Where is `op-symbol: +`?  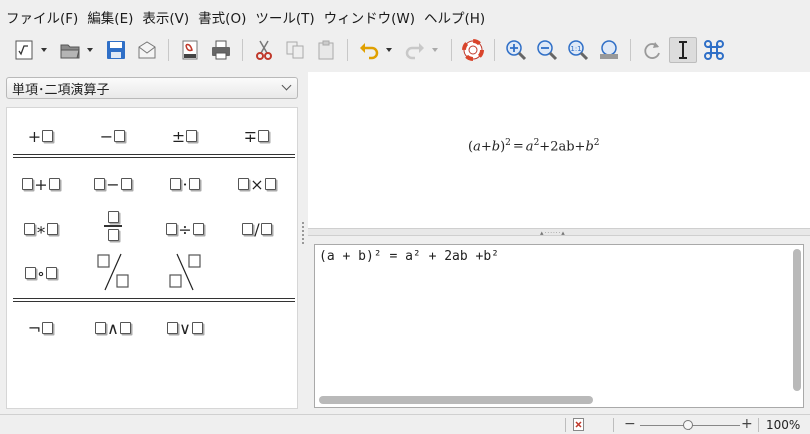 op-symbol: + is located at coordinates (41, 184).